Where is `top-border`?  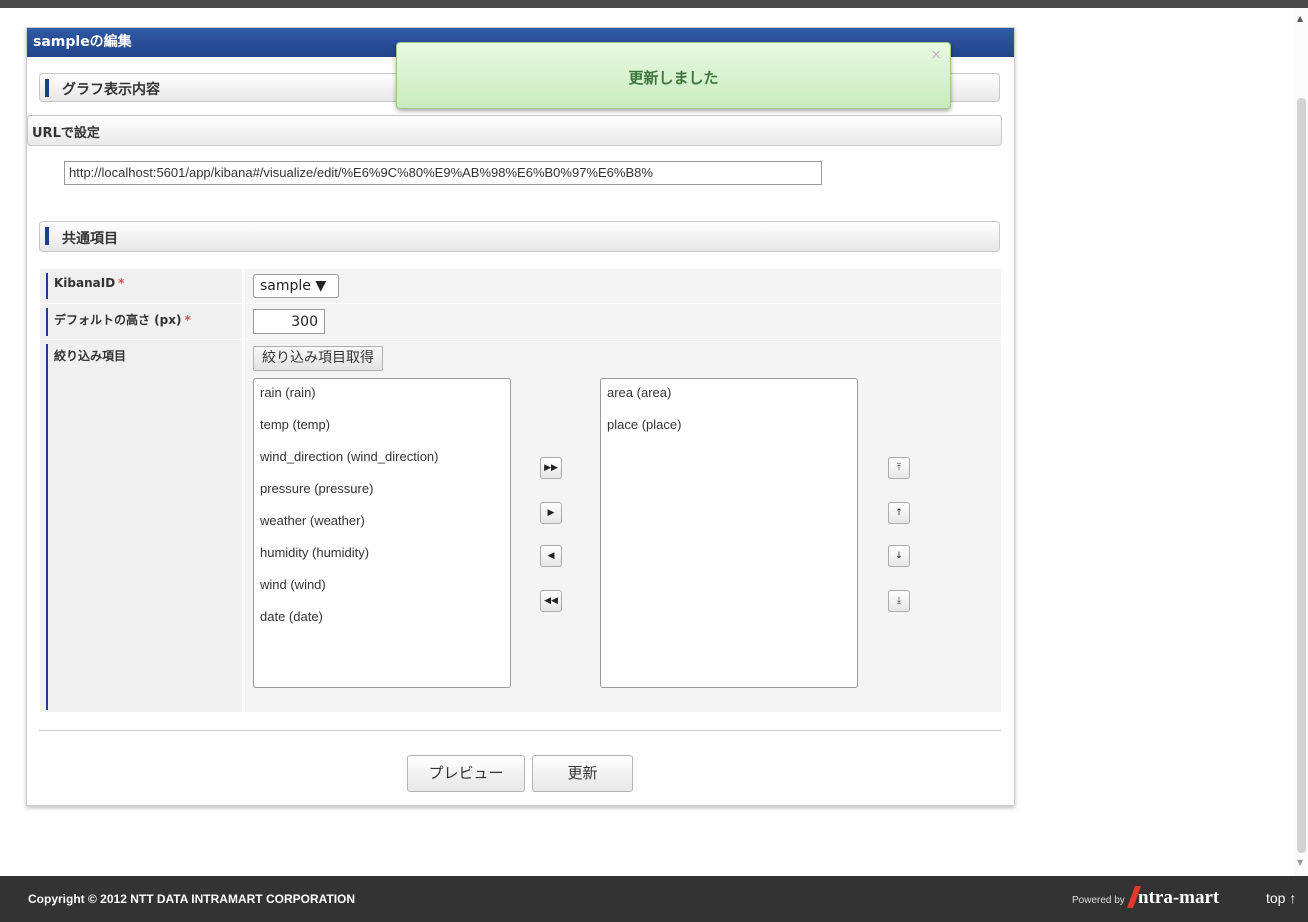
top-border is located at coordinates (654, 4).